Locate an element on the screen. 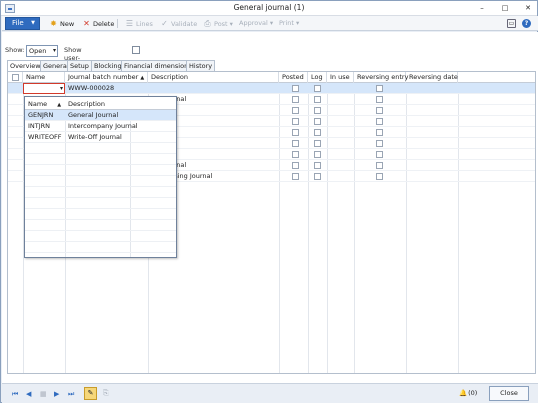 The width and height of the screenshot is (538, 403). sort-ascending-icon: ▲ is located at coordinates (142, 78).